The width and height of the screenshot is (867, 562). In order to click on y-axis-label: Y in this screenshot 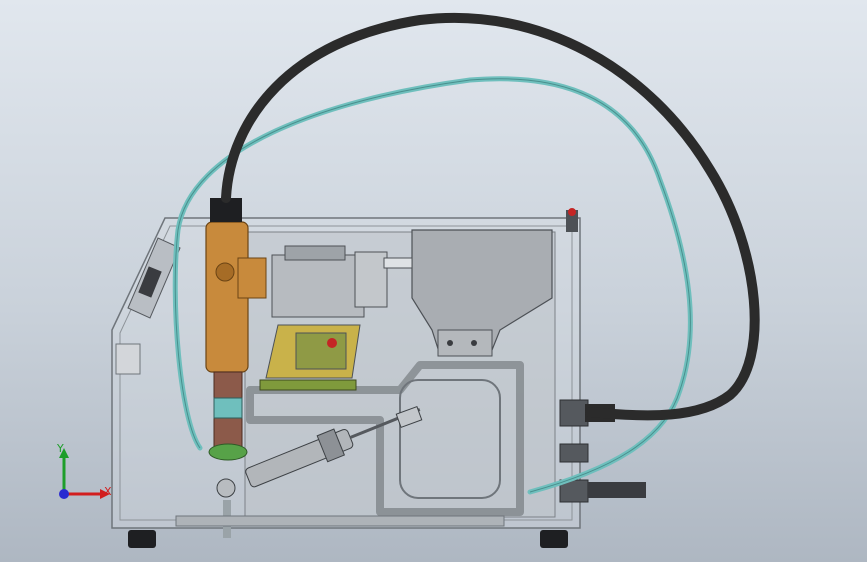, I will do `click(60, 448)`.